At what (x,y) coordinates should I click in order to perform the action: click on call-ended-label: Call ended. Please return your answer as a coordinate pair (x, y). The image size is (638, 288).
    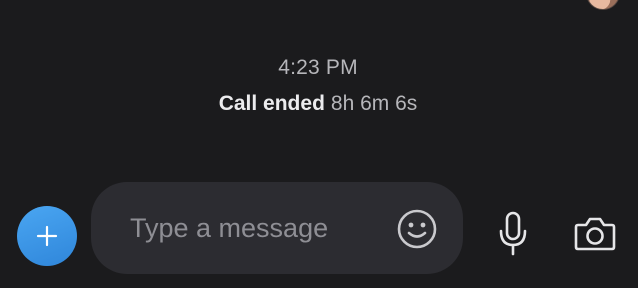
    Looking at the image, I should click on (271, 103).